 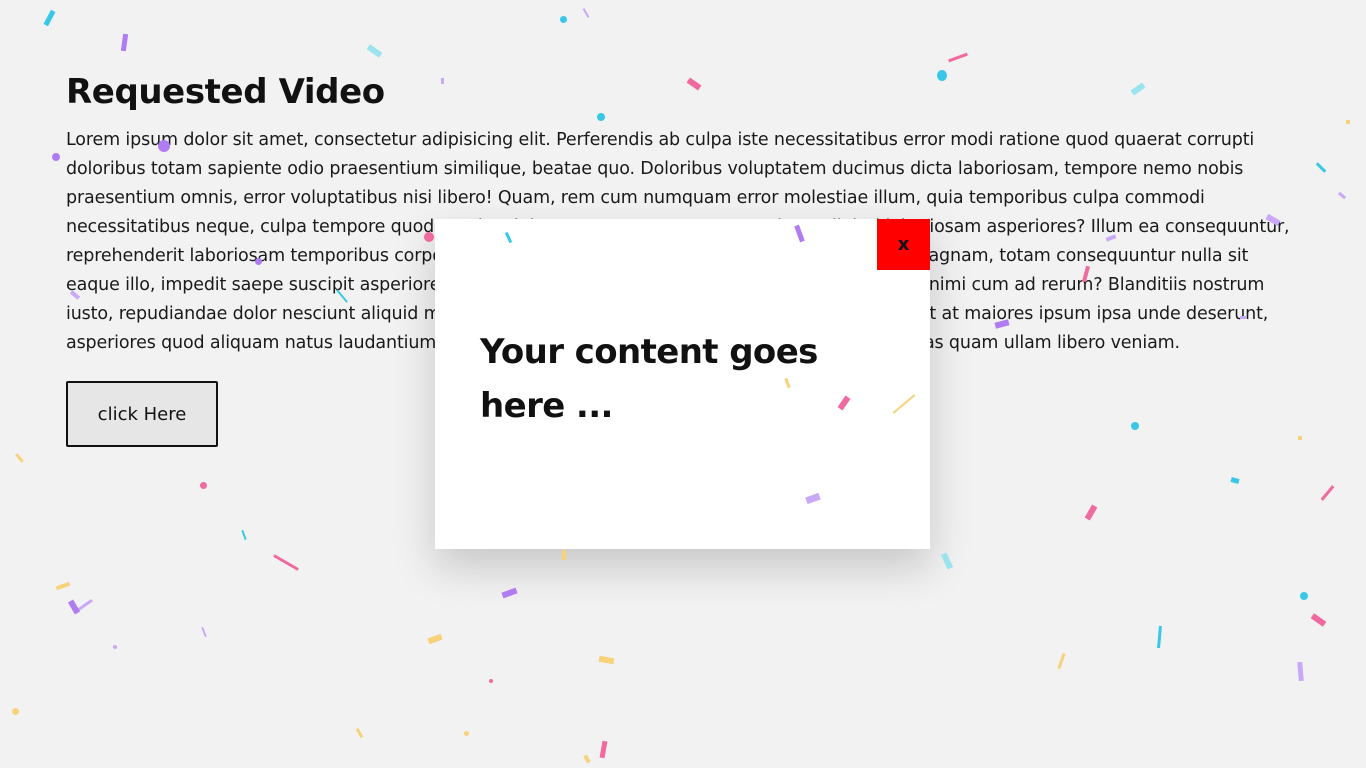 What do you see at coordinates (225, 92) in the screenshot?
I see `page-title: Requested Video` at bounding box center [225, 92].